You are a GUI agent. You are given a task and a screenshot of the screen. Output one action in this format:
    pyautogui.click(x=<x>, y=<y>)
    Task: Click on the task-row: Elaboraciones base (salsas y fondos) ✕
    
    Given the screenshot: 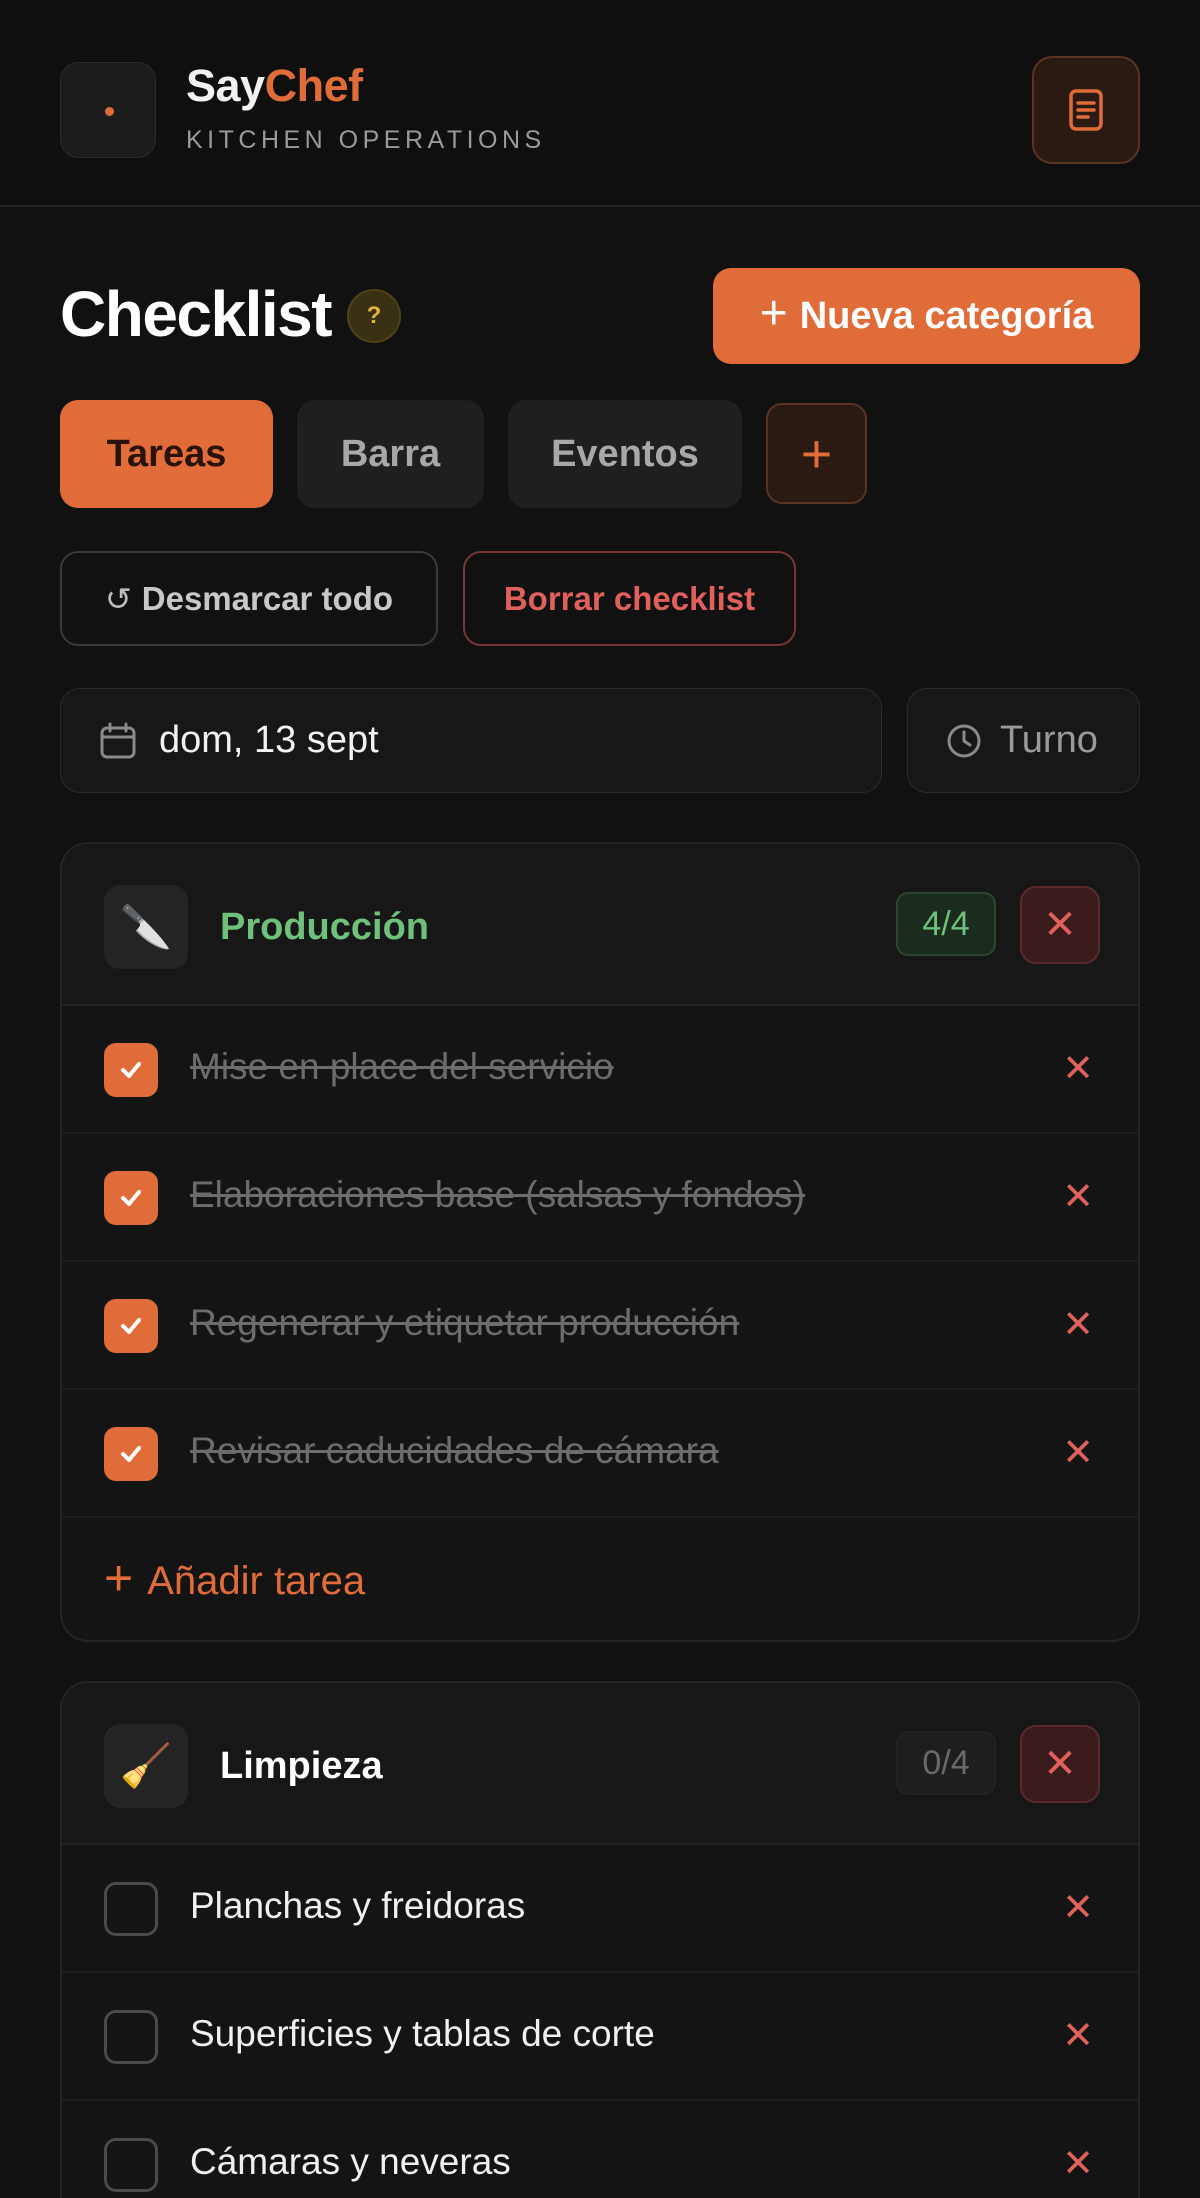 What is the action you would take?
    pyautogui.click(x=600, y=1198)
    